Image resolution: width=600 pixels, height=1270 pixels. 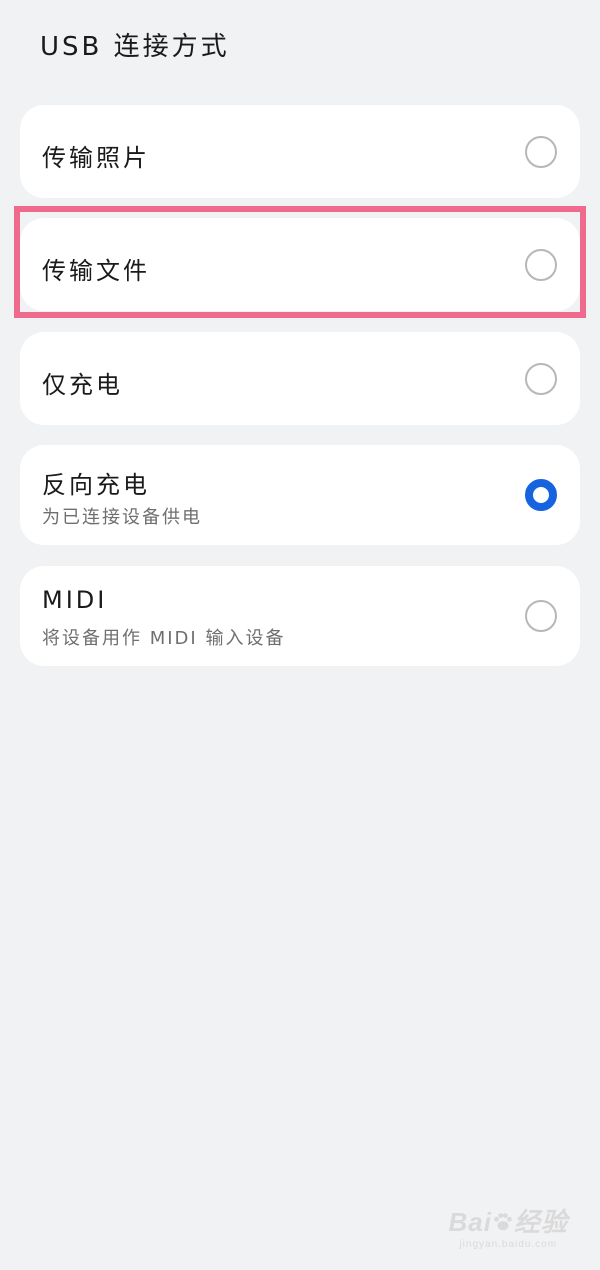 I want to click on baidu-jingyan-watermark: Bai 经验 jingyan.baidu.com, so click(x=508, y=1226).